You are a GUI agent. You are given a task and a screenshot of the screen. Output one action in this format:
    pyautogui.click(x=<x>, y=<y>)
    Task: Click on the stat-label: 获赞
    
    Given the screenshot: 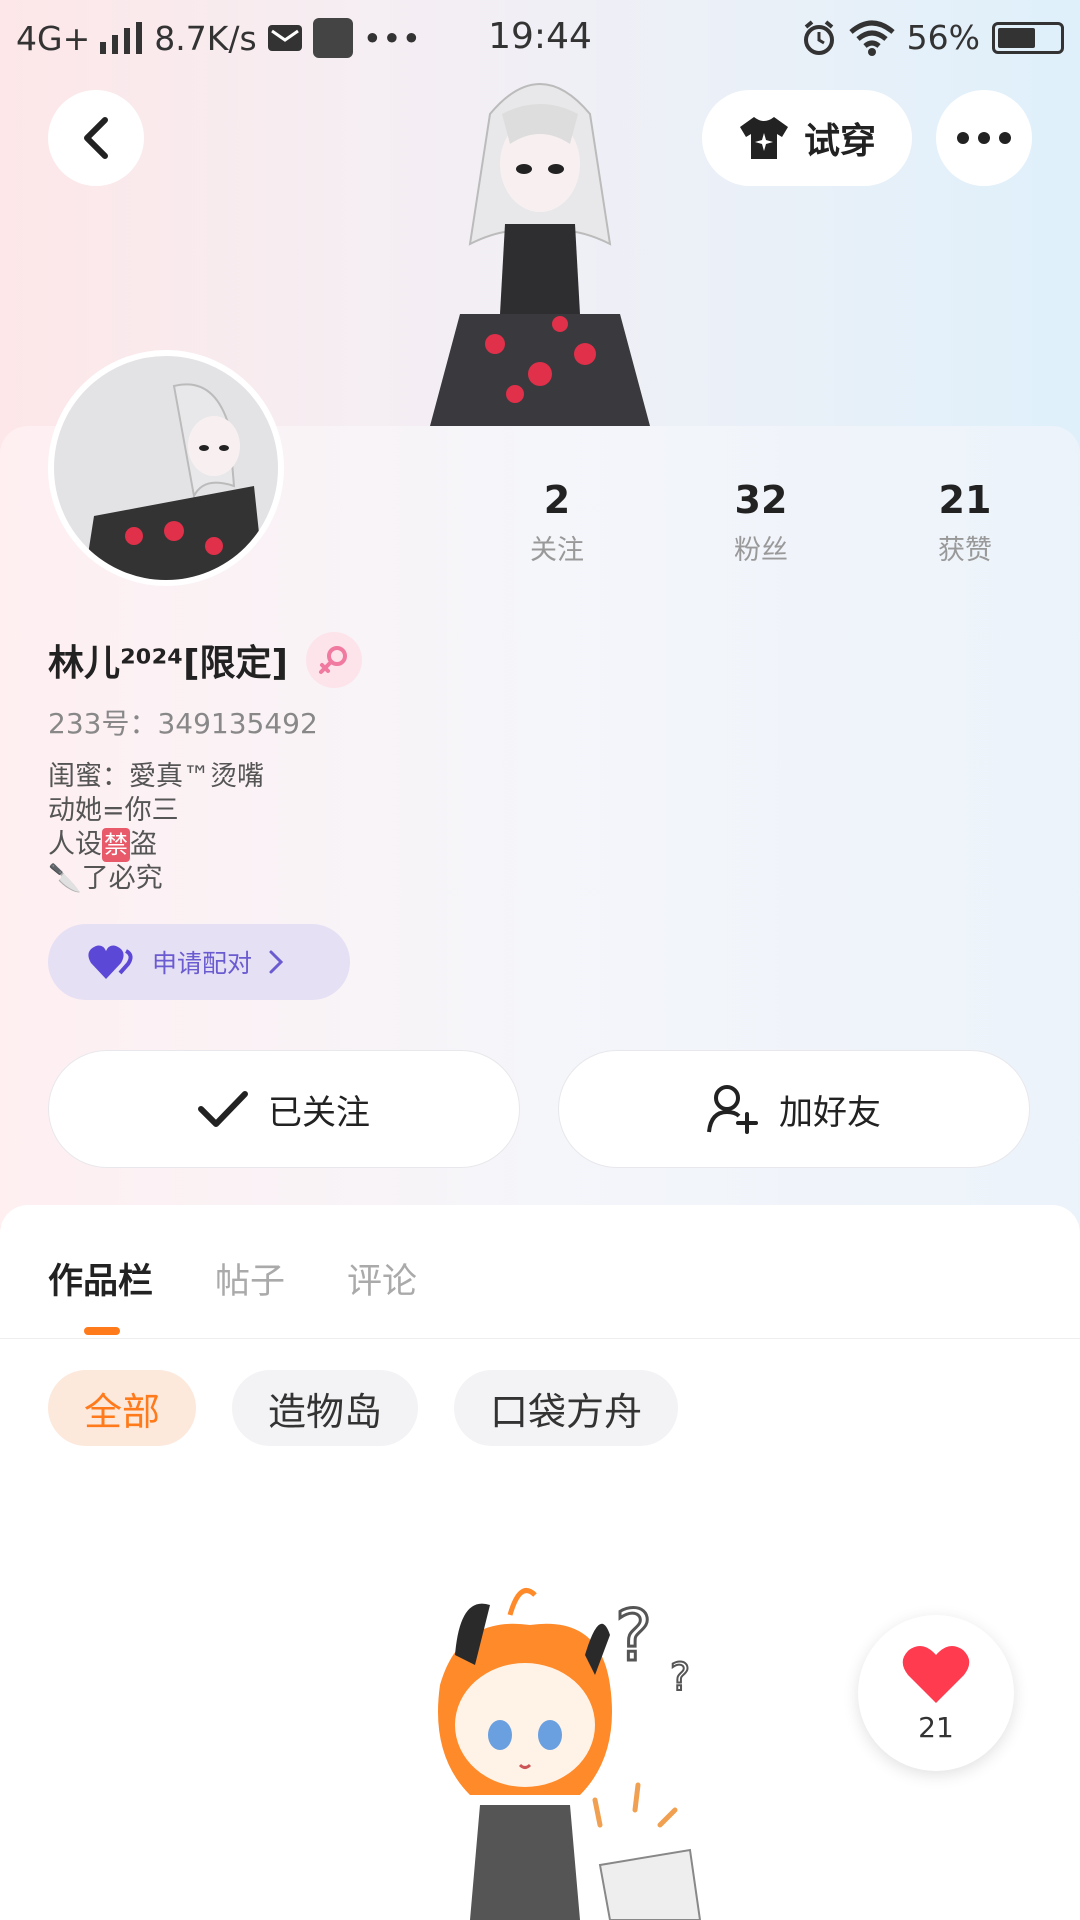 What is the action you would take?
    pyautogui.click(x=965, y=550)
    